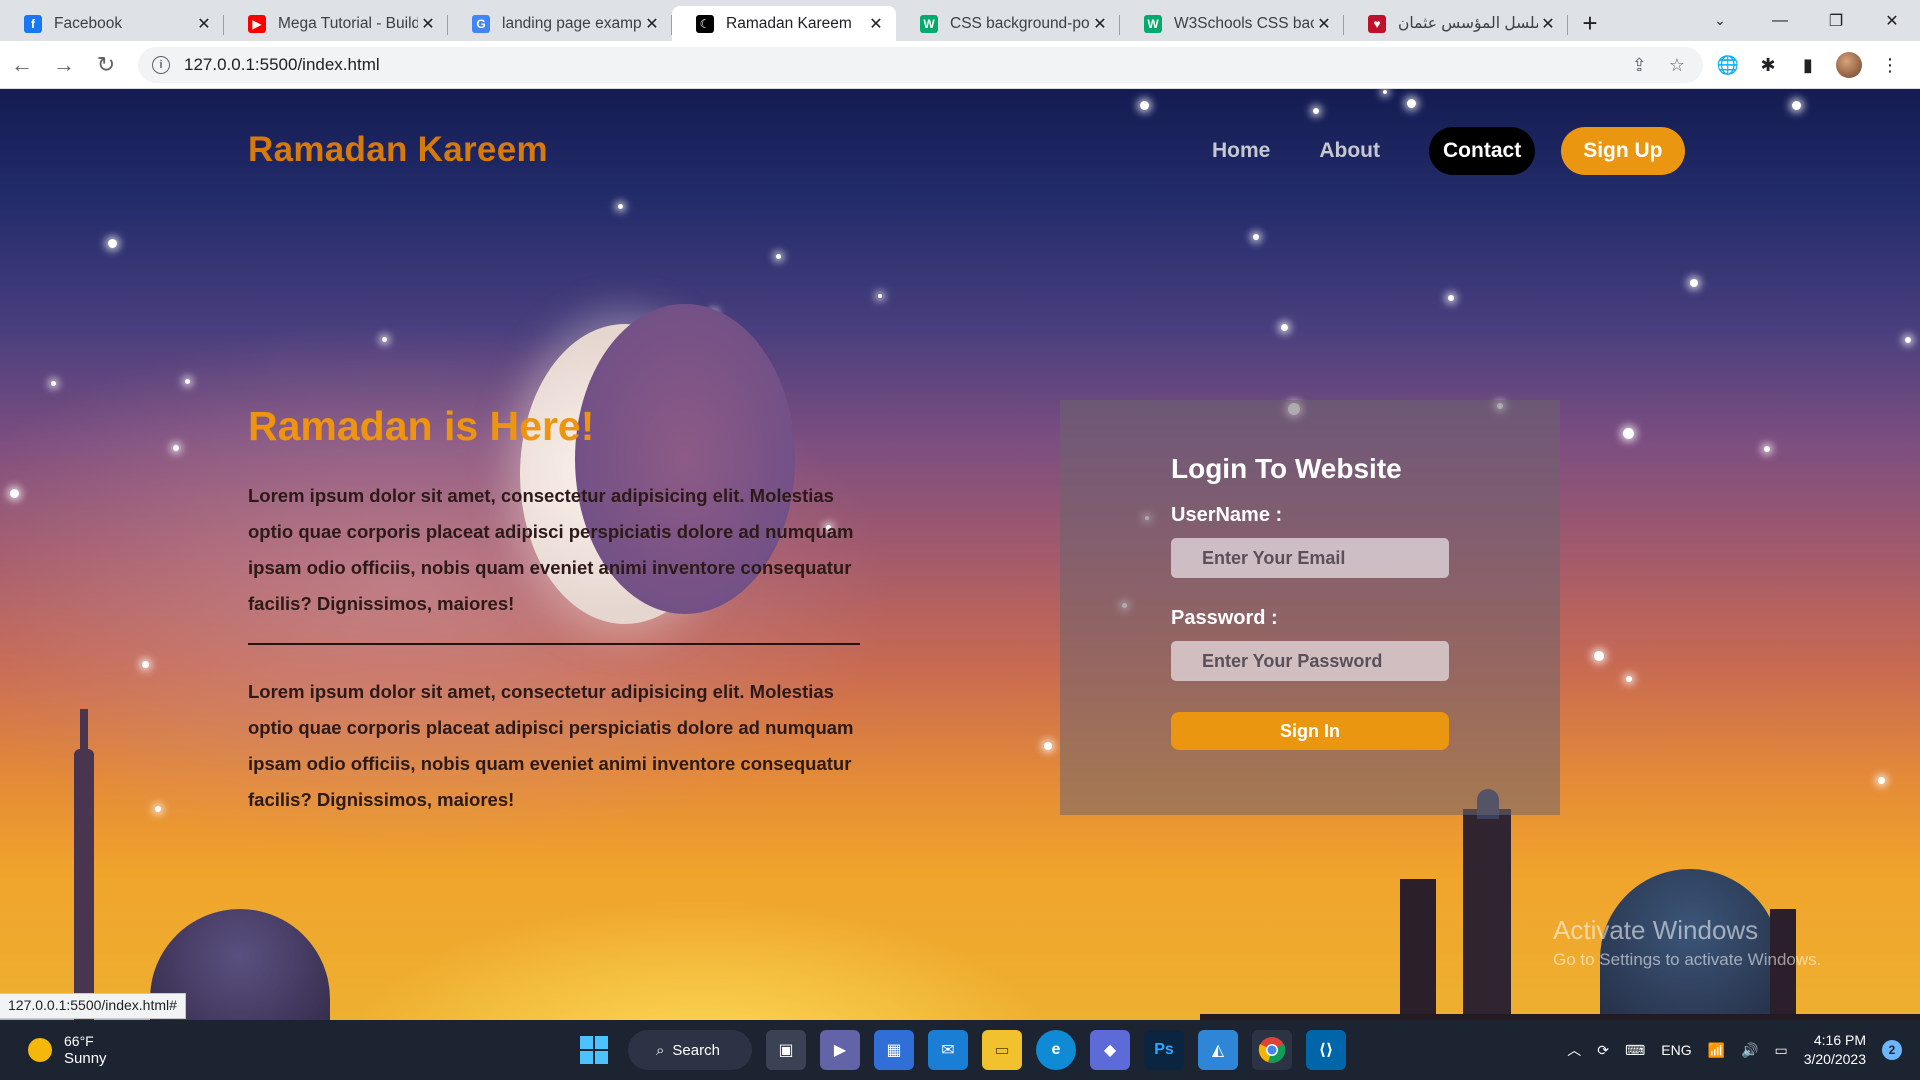 The width and height of the screenshot is (1920, 1080). What do you see at coordinates (1002, 1050) in the screenshot?
I see `file-explorer-icon: ▭` at bounding box center [1002, 1050].